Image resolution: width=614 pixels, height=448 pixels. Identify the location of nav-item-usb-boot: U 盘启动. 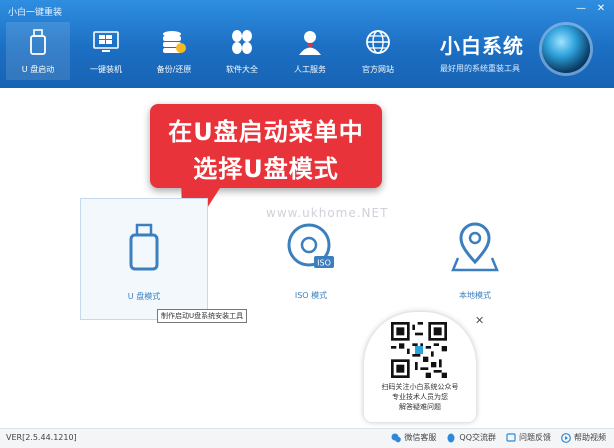
(38, 51).